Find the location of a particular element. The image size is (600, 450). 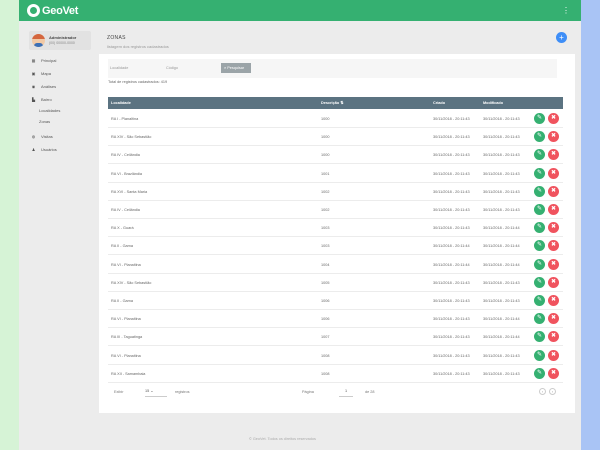

previous-page-button: ‹ is located at coordinates (542, 391).